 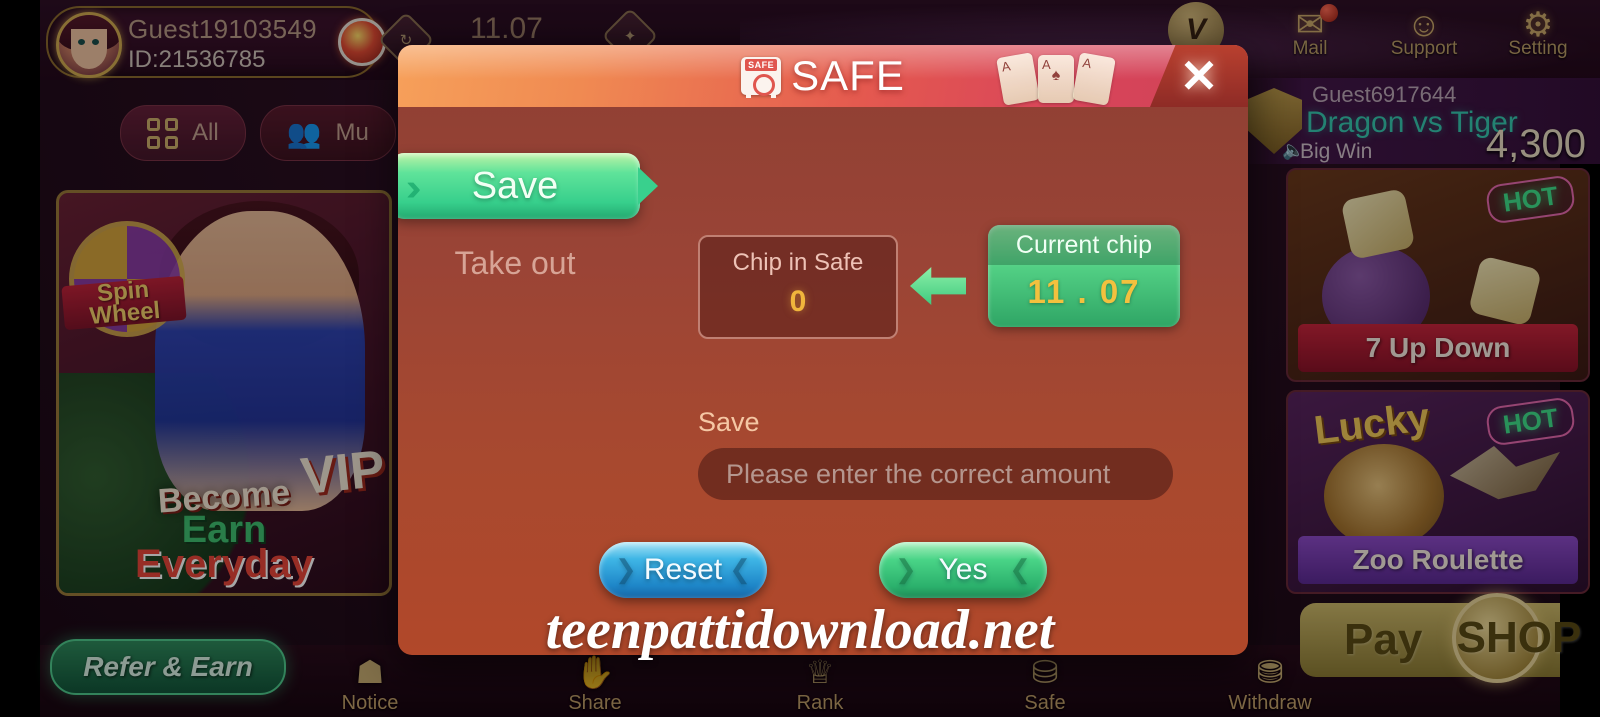 I want to click on reset-button: ❯ Reset ❮, so click(x=683, y=570).